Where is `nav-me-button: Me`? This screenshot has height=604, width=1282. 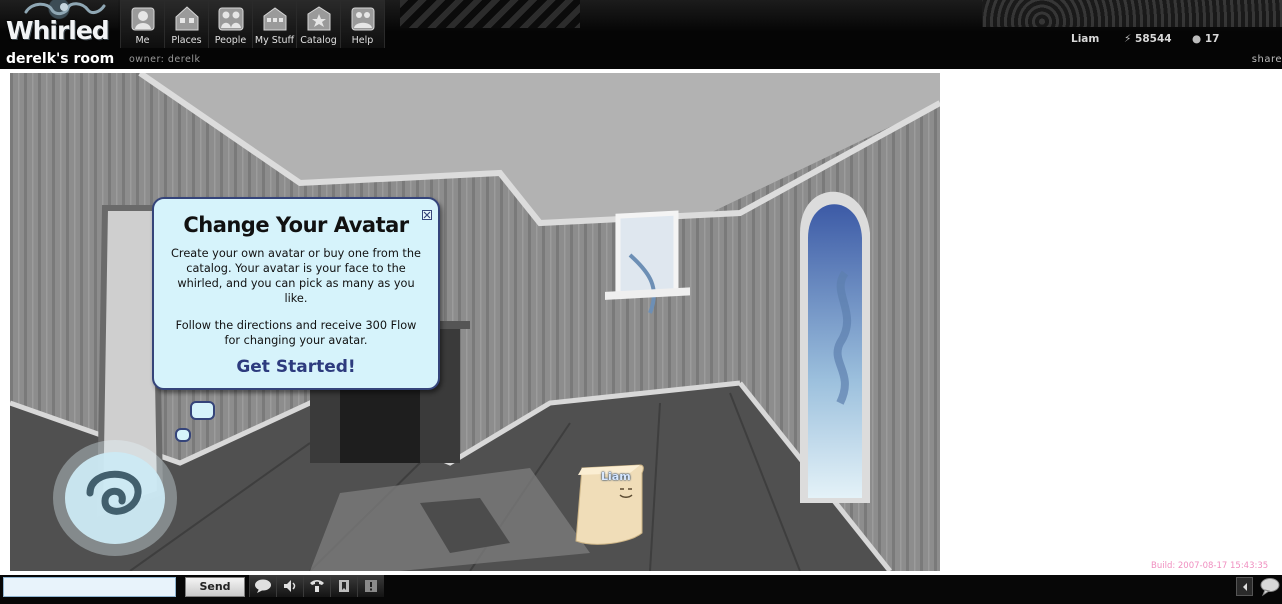 nav-me-button: Me is located at coordinates (142, 24).